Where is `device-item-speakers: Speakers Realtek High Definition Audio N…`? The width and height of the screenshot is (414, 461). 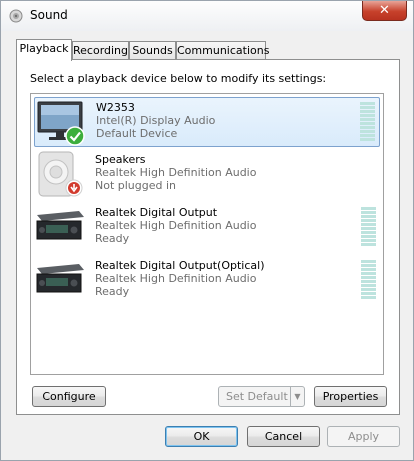 device-item-speakers: Speakers Realtek High Definition Audio N… is located at coordinates (207, 175).